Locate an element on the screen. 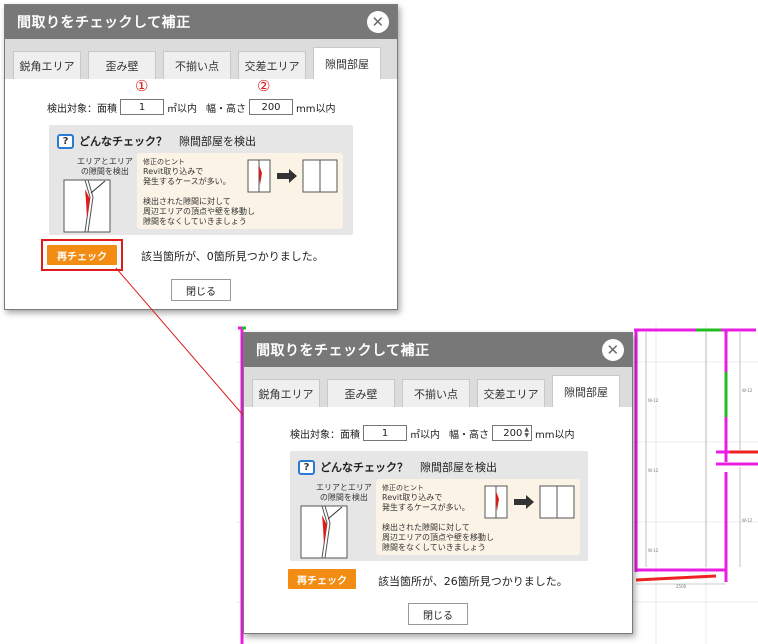 Image resolution: width=758 pixels, height=644 pixels. size-input: 200 ▲ ▼ is located at coordinates (512, 433).